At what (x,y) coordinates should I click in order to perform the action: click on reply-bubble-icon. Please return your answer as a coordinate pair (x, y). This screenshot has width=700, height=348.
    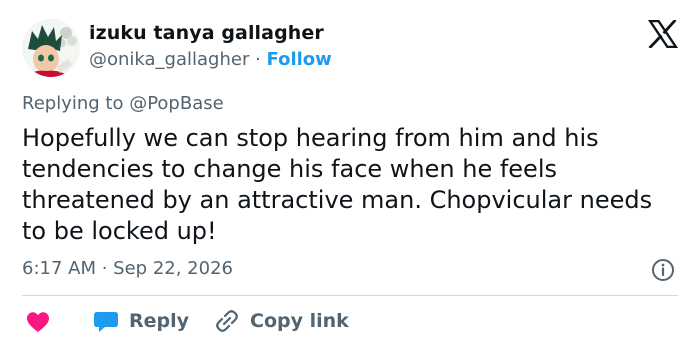
    Looking at the image, I should click on (106, 322).